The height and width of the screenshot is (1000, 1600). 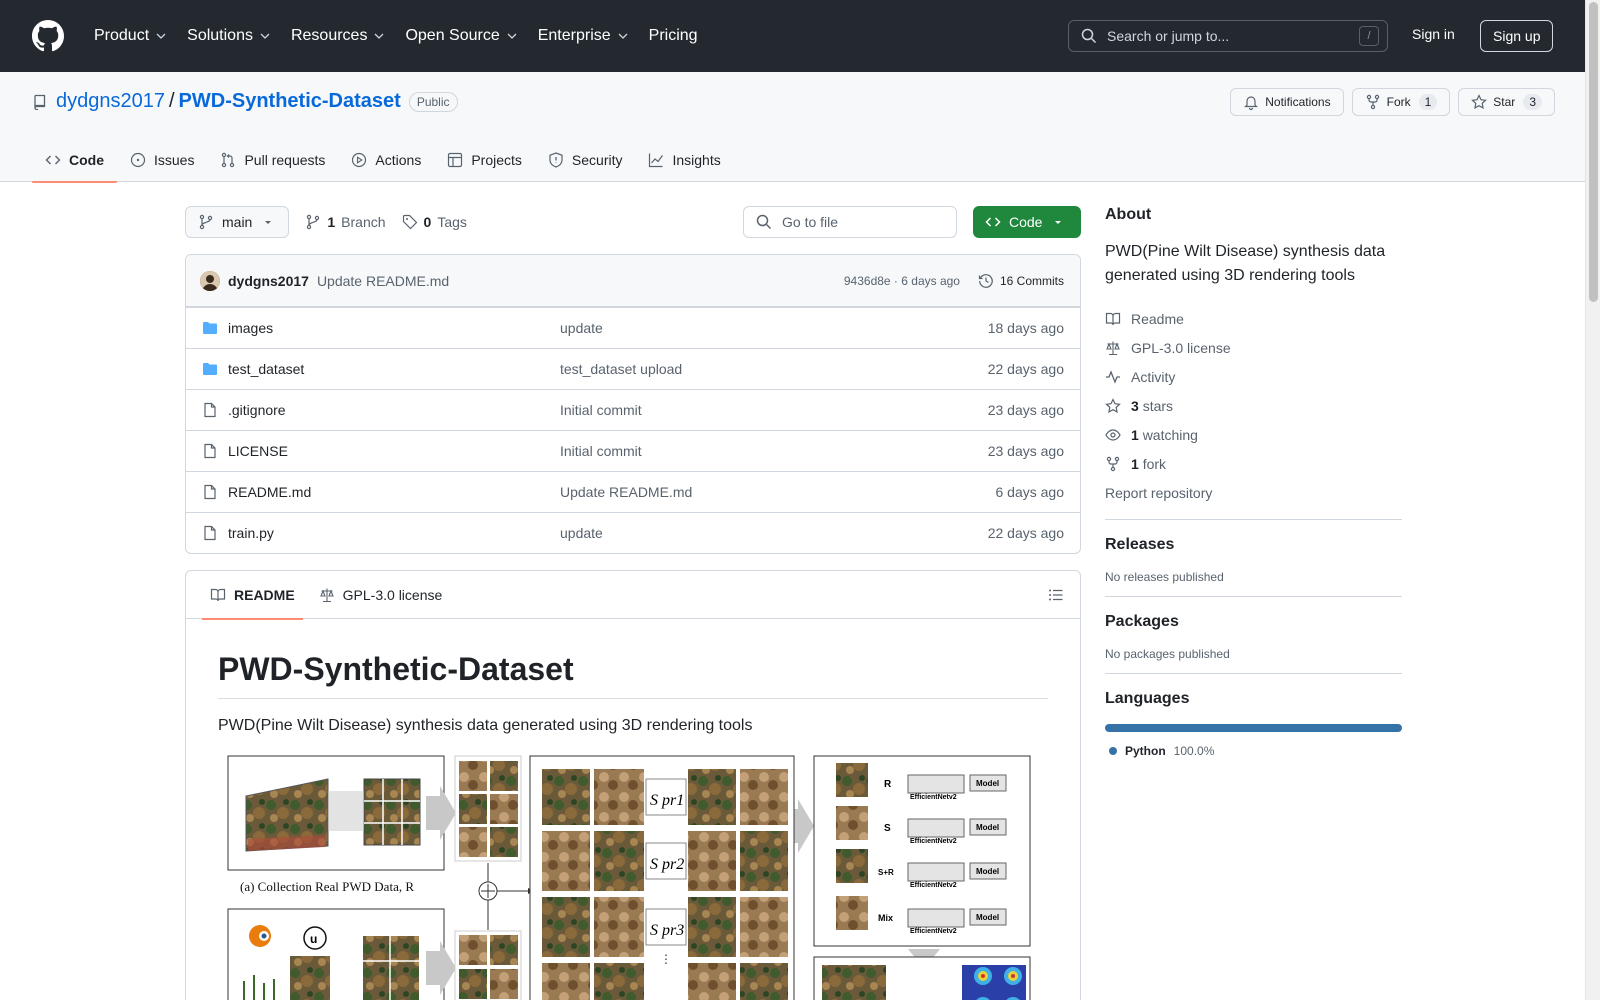 I want to click on watching-link: 1 watching, so click(x=1253, y=434).